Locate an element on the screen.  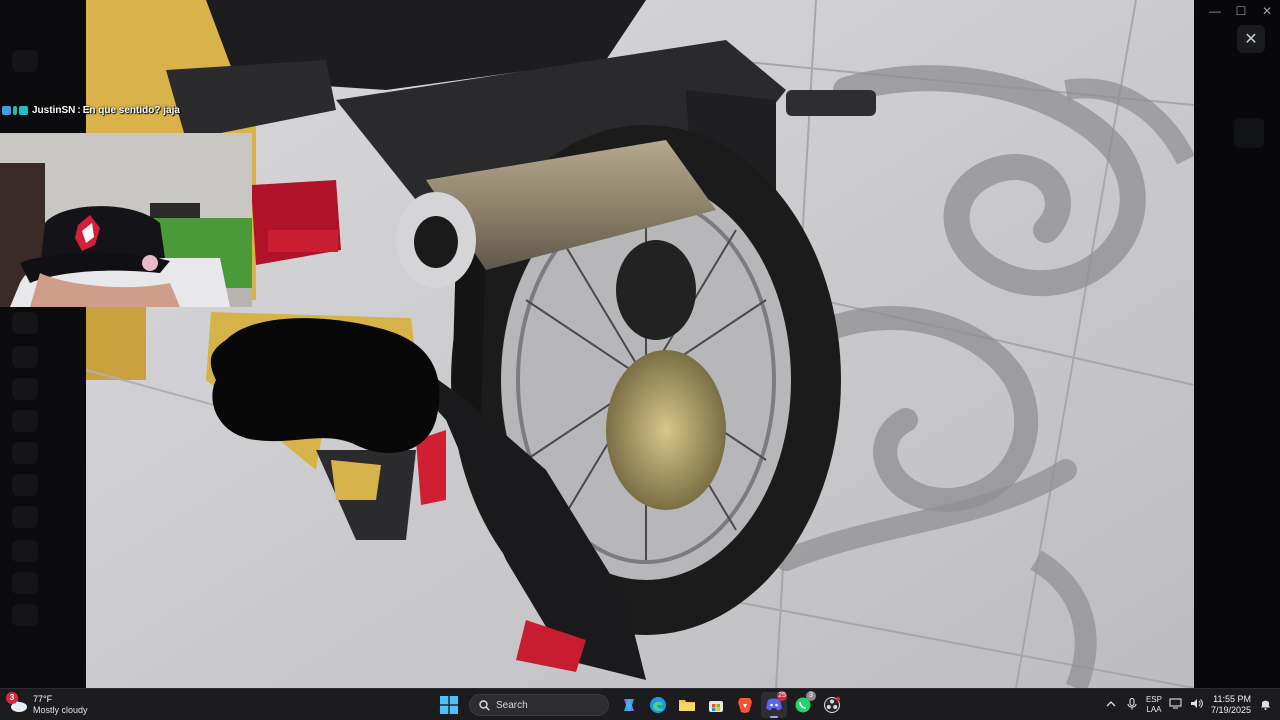
weather-widget: 3 77°F Mostly cloudy is located at coordinates (47, 705).